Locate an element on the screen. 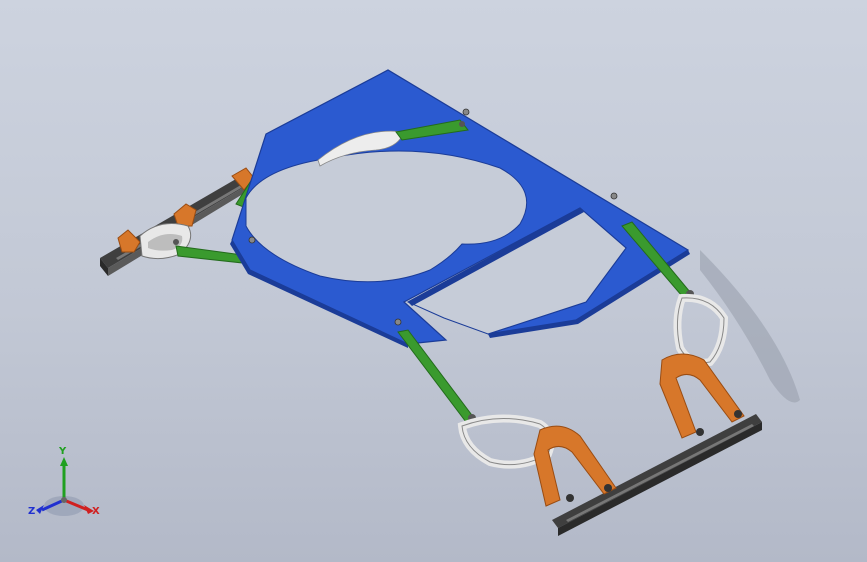 This screenshot has height=562, width=867. x-axis-label: X is located at coordinates (96, 511).